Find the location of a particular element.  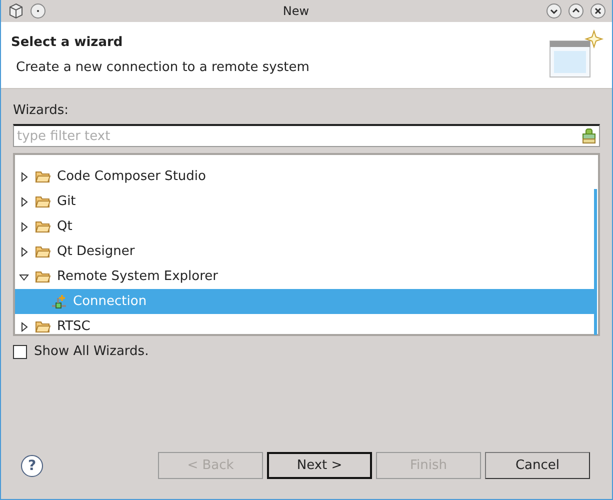

tree-item: Qt is located at coordinates (304, 226).